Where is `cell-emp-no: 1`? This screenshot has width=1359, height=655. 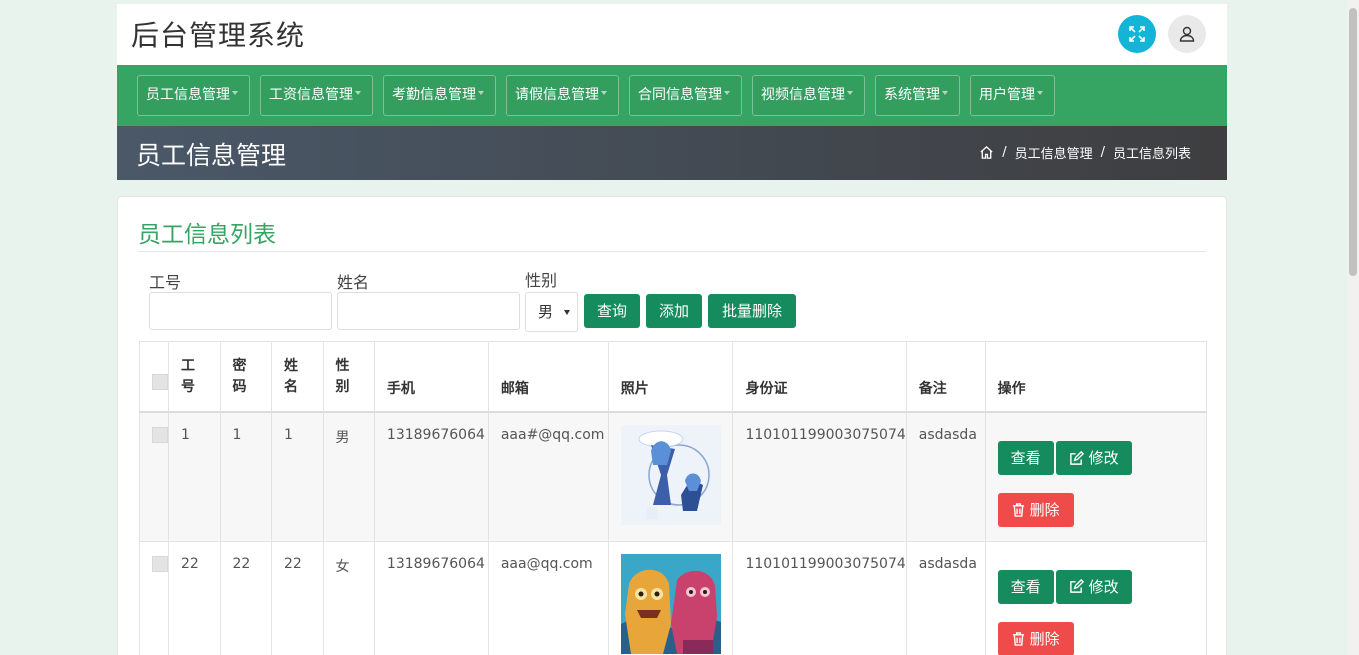
cell-emp-no: 1 is located at coordinates (194, 476).